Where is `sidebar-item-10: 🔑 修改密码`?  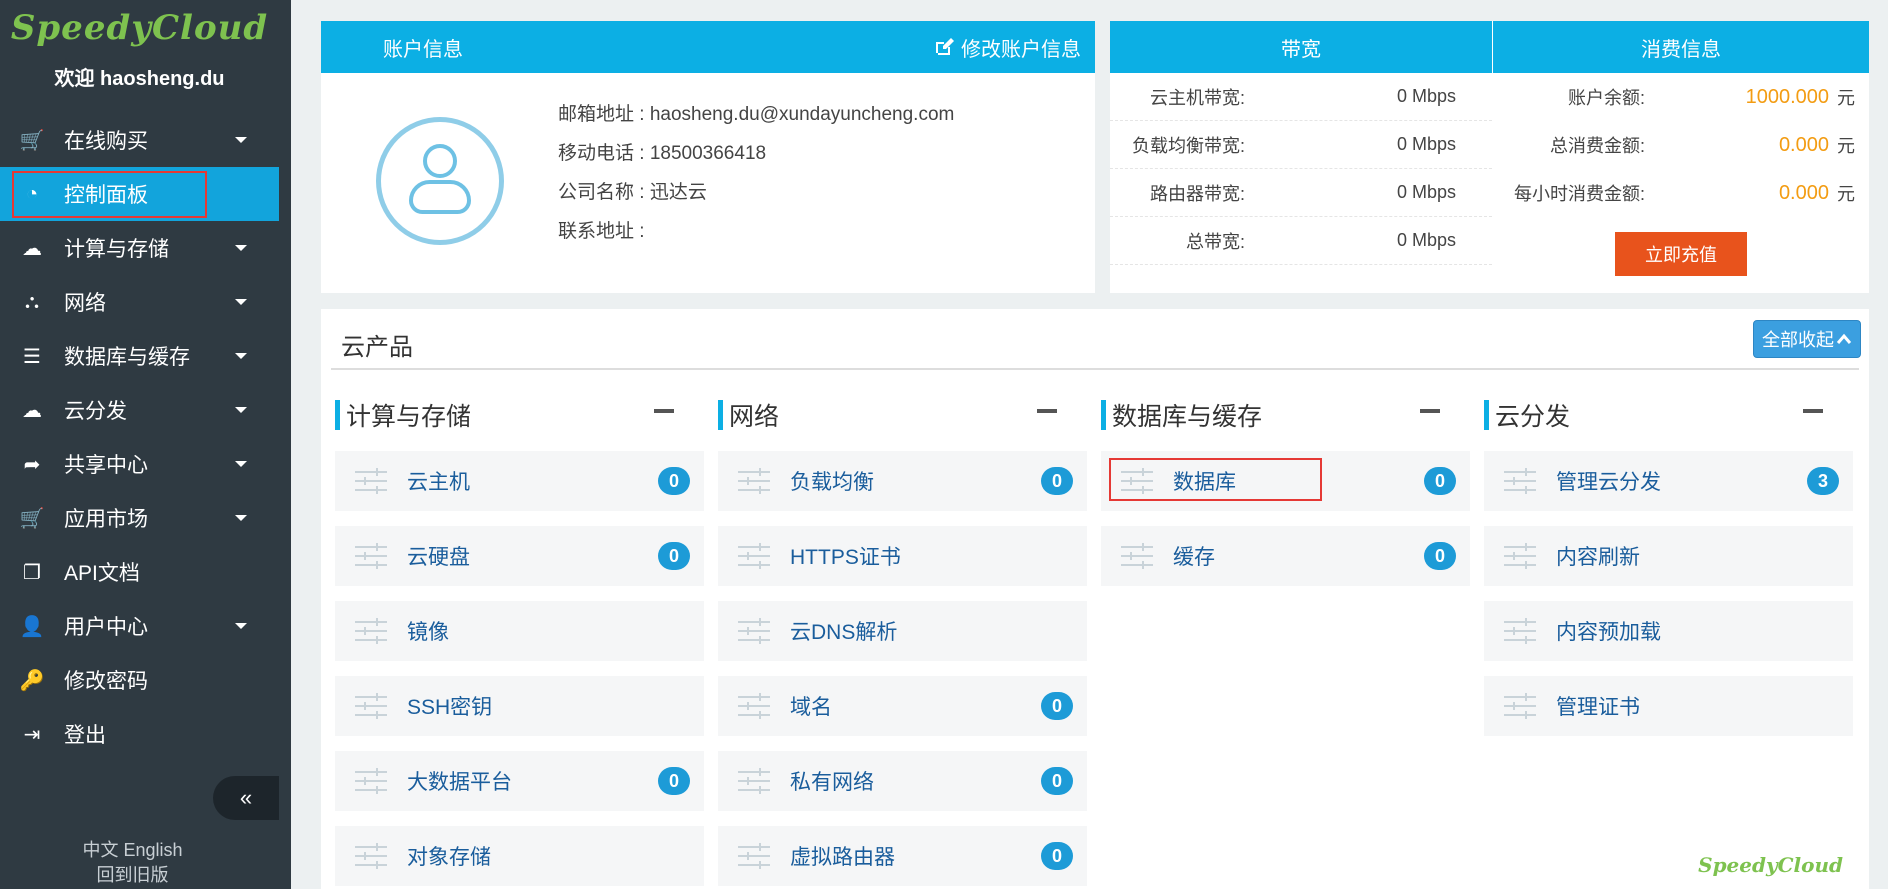 sidebar-item-10: 🔑 修改密码 is located at coordinates (139, 680).